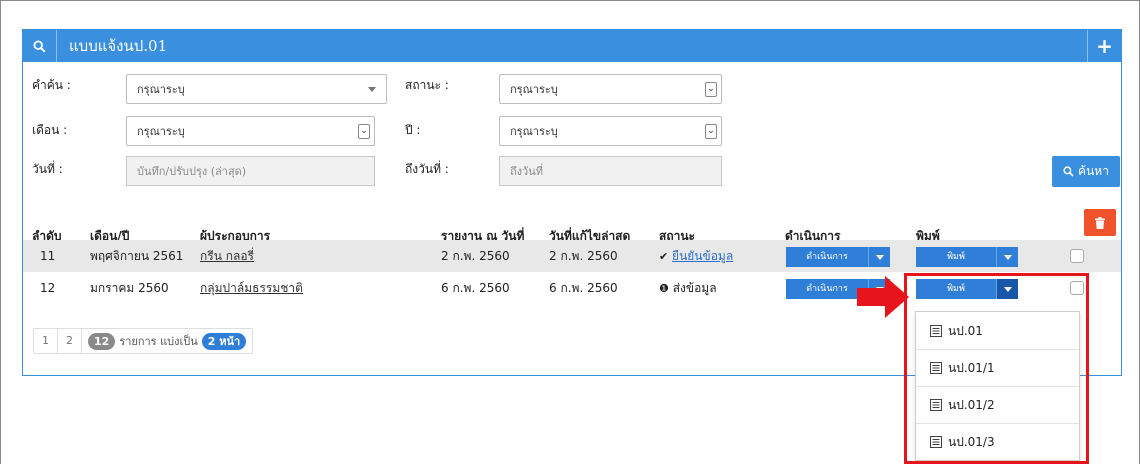 This screenshot has width=1140, height=464. Describe the element at coordinates (610, 171) in the screenshot. I see `to-date-input: ถึงวันที่` at that location.